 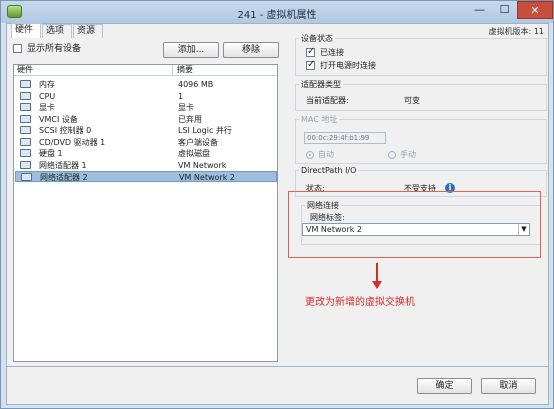 I want to click on show-all-devices-label: 显示所有设备, so click(x=54, y=49).